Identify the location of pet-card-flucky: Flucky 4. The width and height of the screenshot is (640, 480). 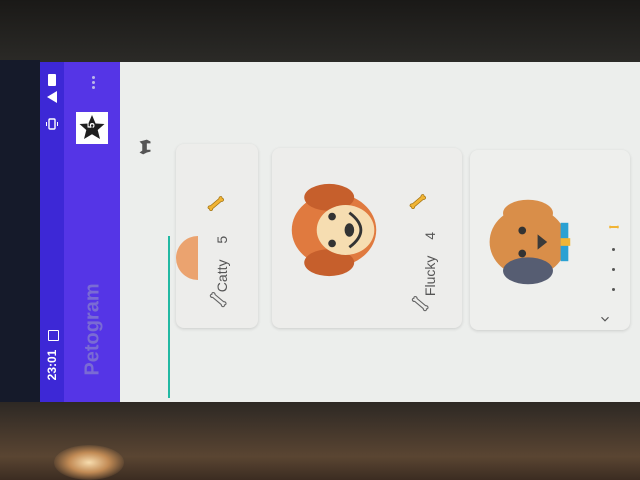
(367, 238).